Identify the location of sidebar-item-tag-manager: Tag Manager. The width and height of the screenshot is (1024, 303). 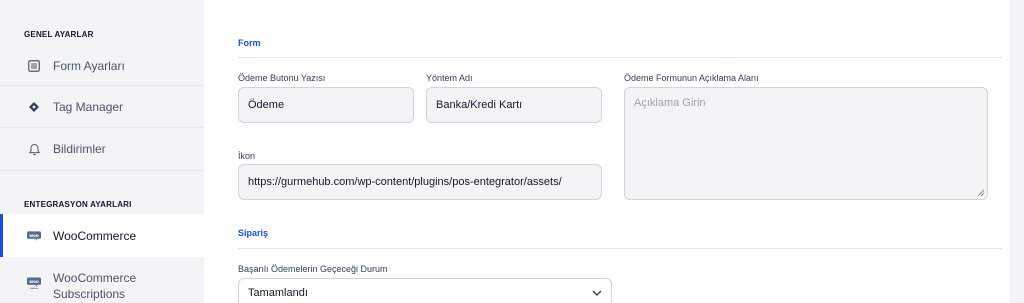
(102, 107).